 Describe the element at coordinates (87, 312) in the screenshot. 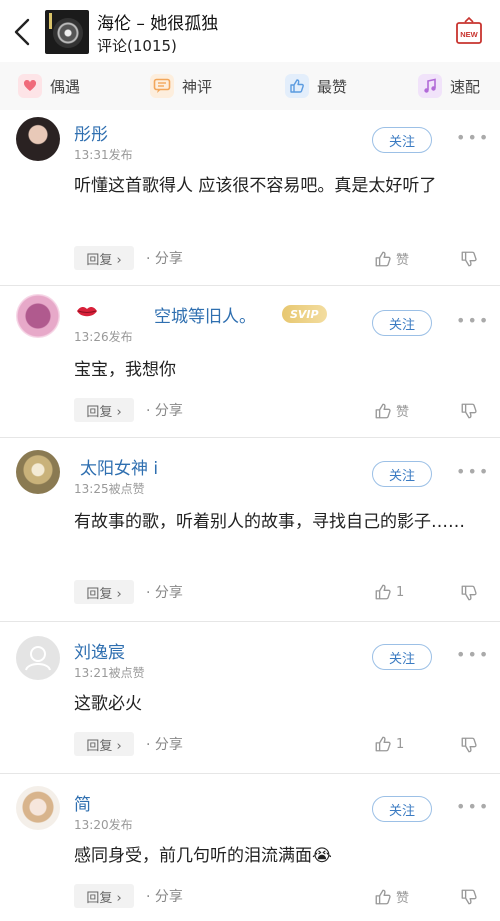

I see `lips-icon` at that location.